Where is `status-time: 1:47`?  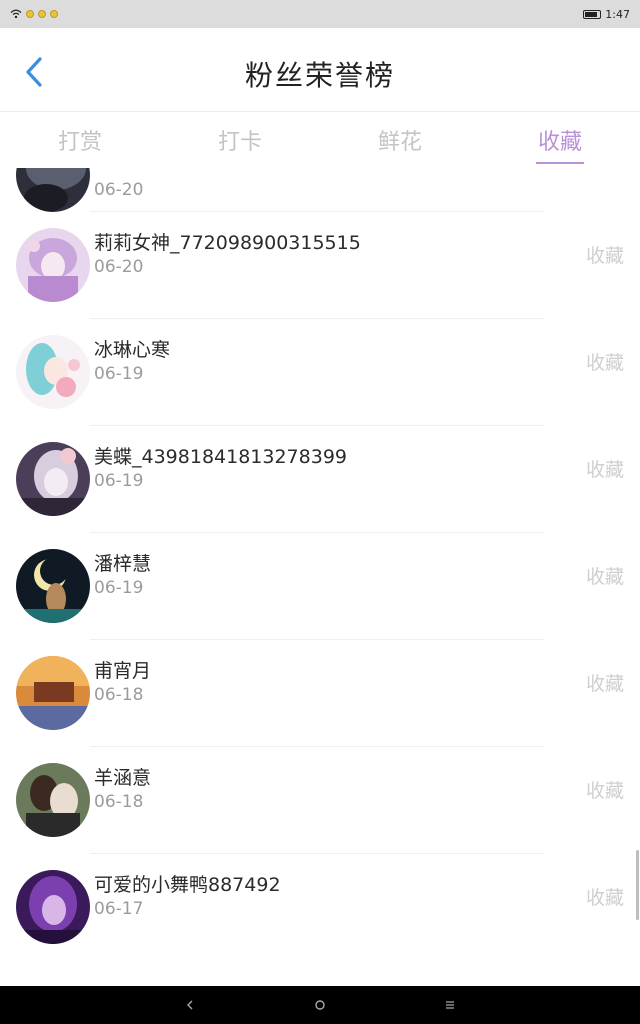
status-time: 1:47 is located at coordinates (617, 14).